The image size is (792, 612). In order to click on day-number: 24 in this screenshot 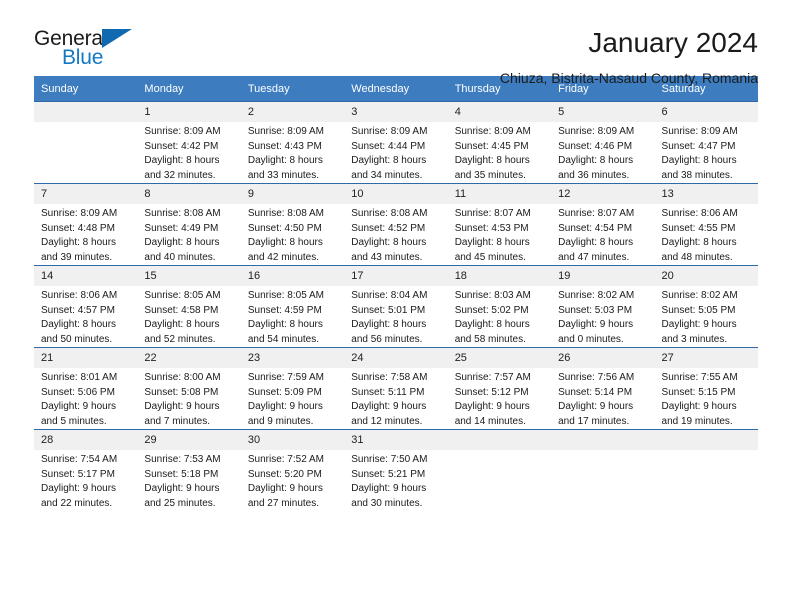, I will do `click(396, 358)`.